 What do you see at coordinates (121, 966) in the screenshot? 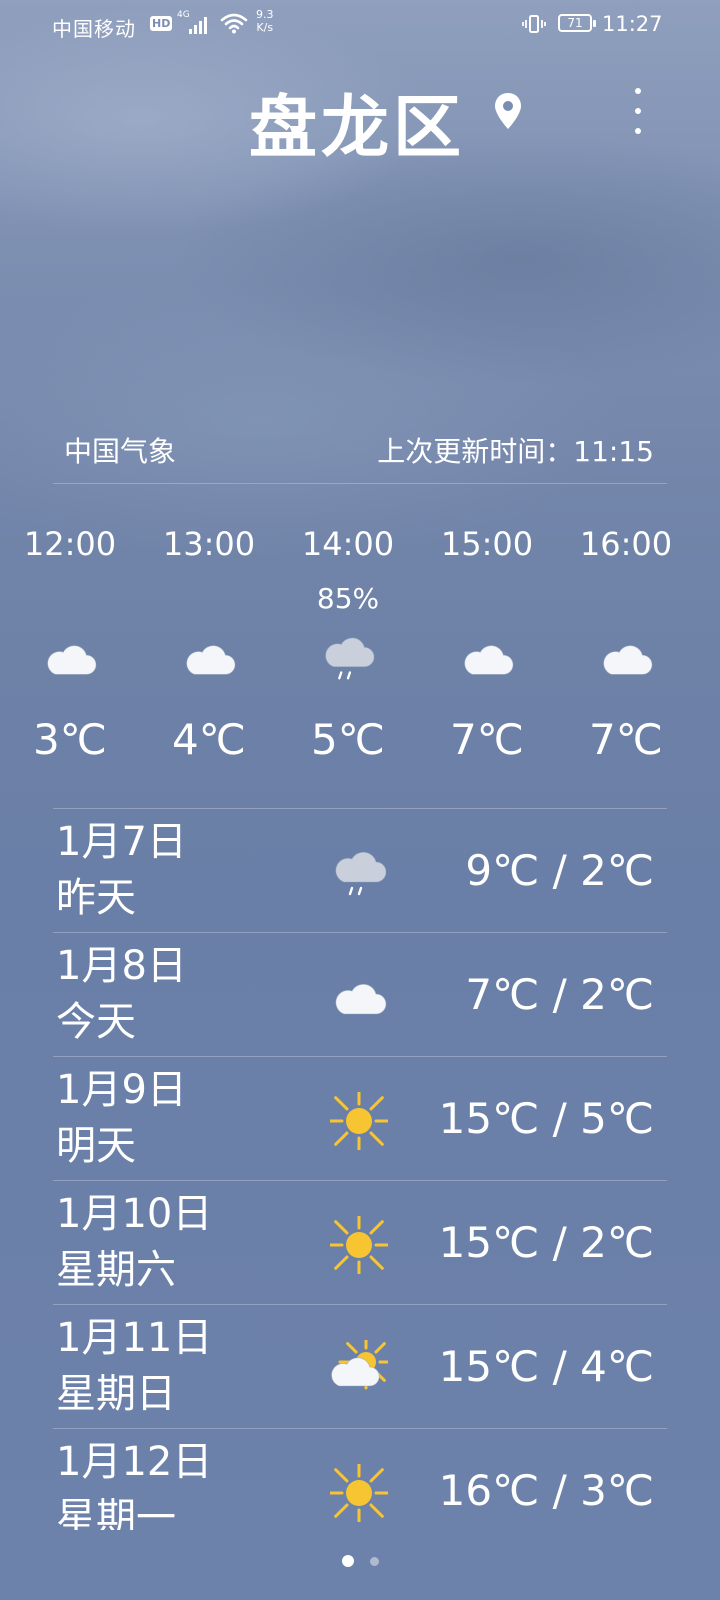
I see `day-date: 1月8日` at bounding box center [121, 966].